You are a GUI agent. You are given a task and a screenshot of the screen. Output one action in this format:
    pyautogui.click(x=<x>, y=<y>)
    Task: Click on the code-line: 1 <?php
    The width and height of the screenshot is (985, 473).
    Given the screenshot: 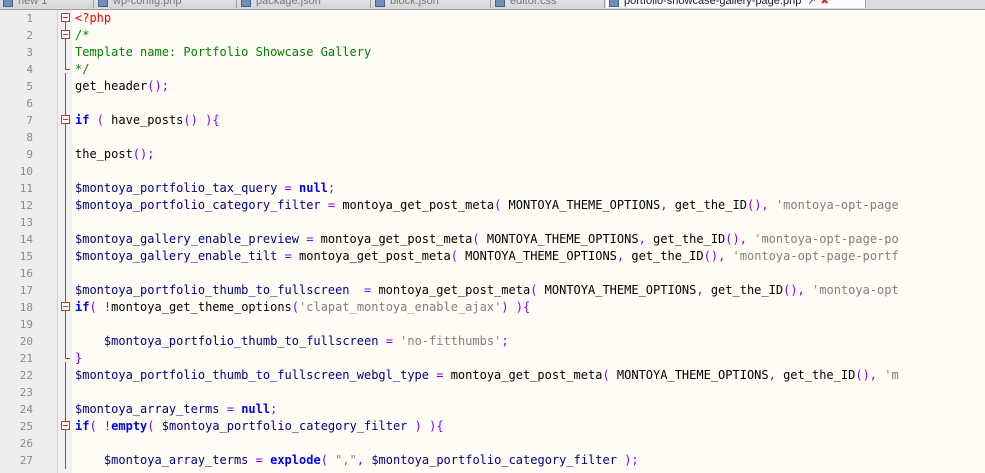 What is the action you would take?
    pyautogui.click(x=492, y=18)
    